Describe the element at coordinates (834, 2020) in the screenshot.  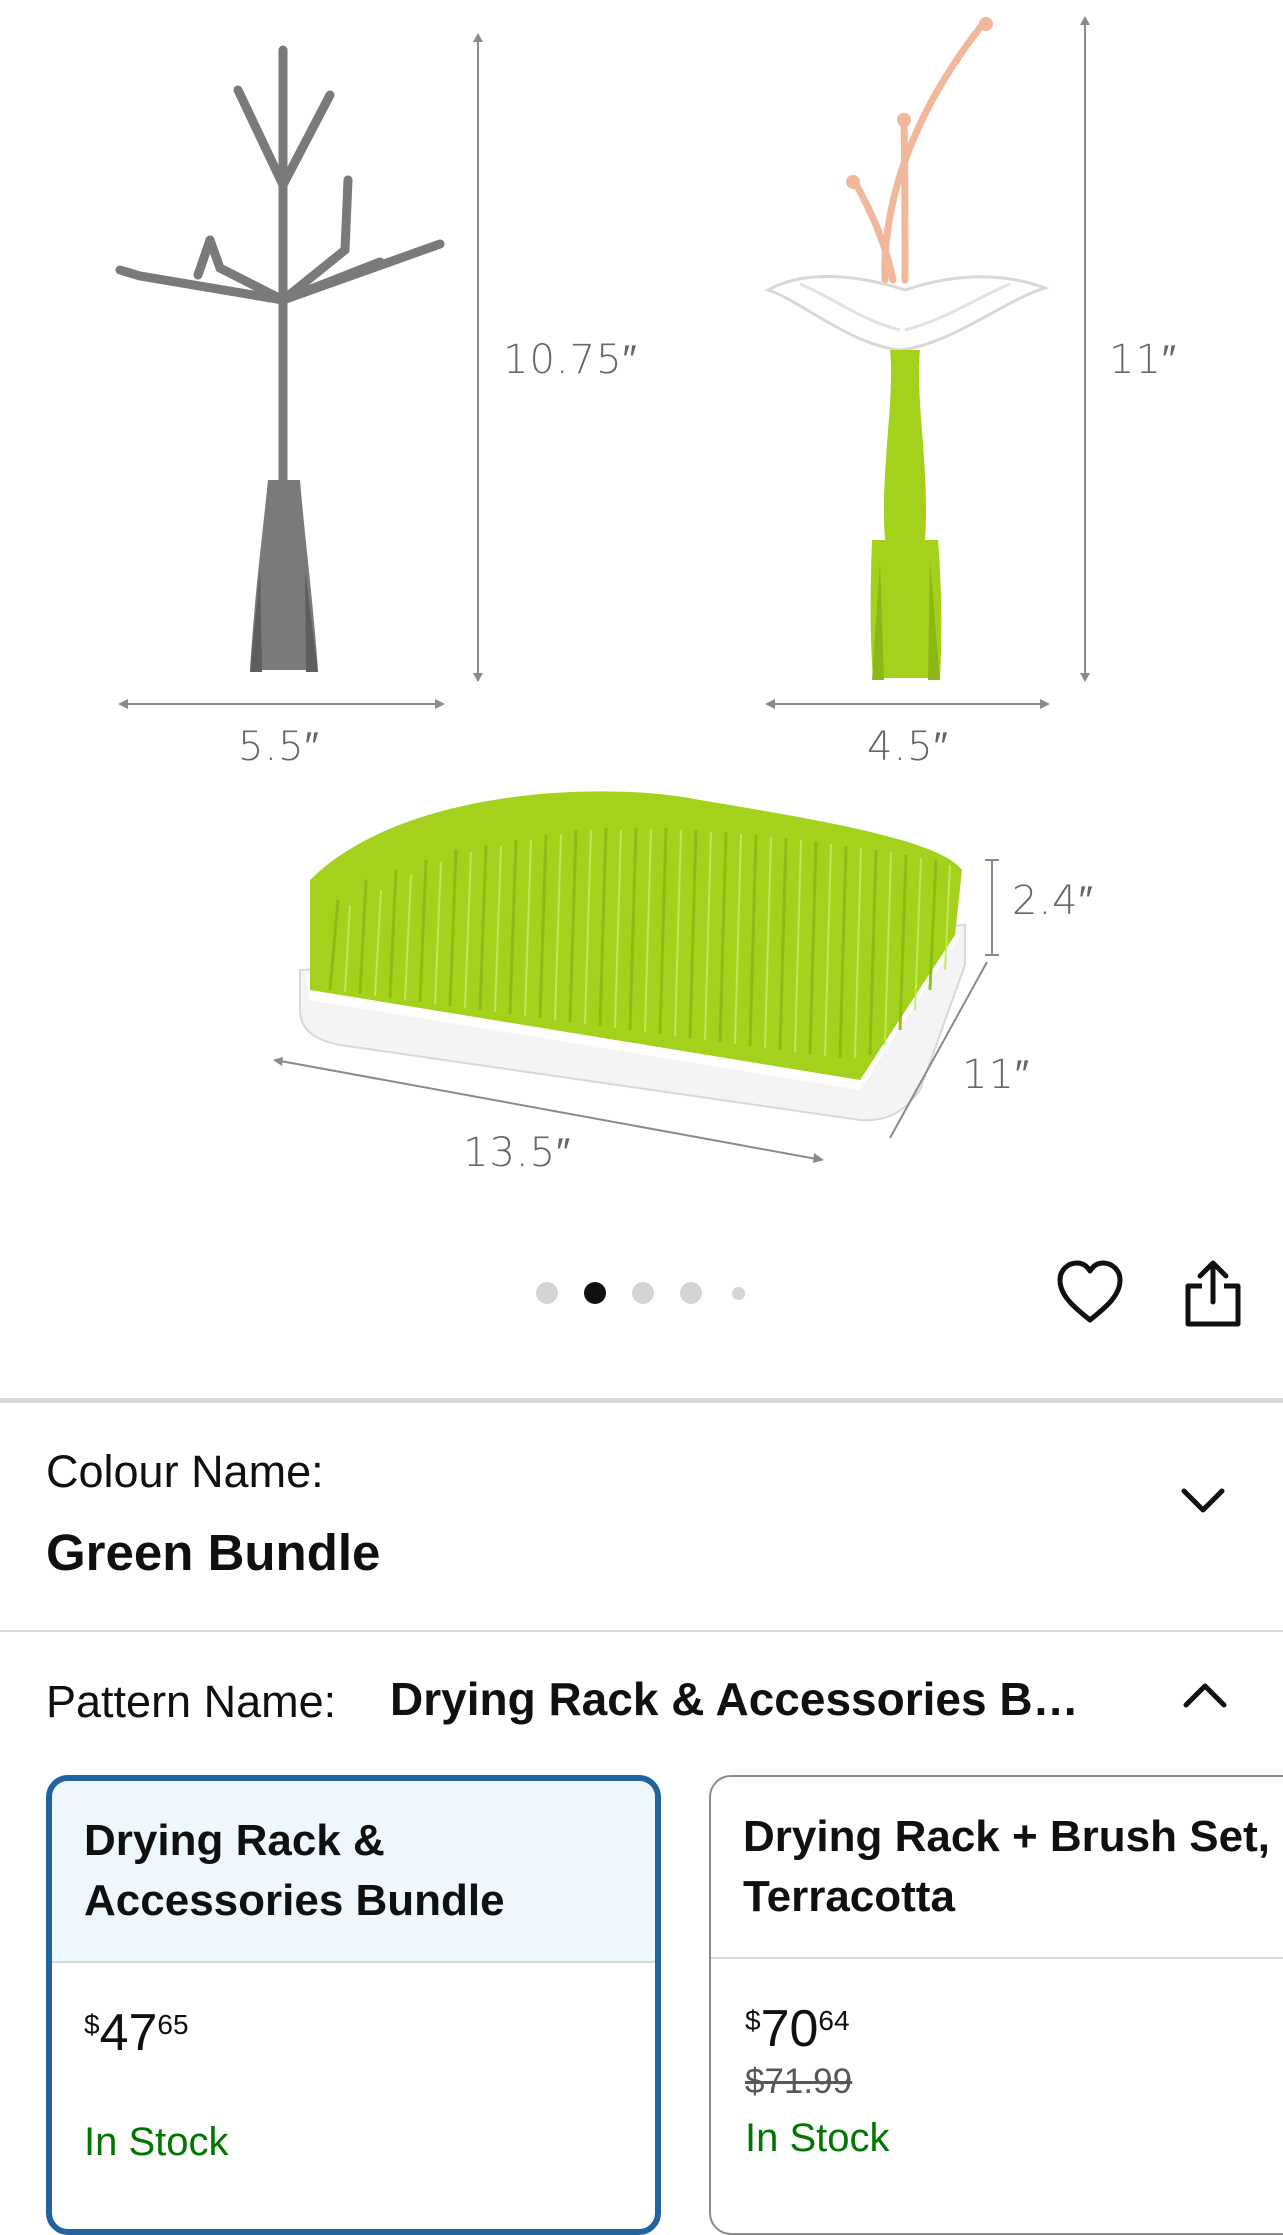
I see `price-fraction: 64` at that location.